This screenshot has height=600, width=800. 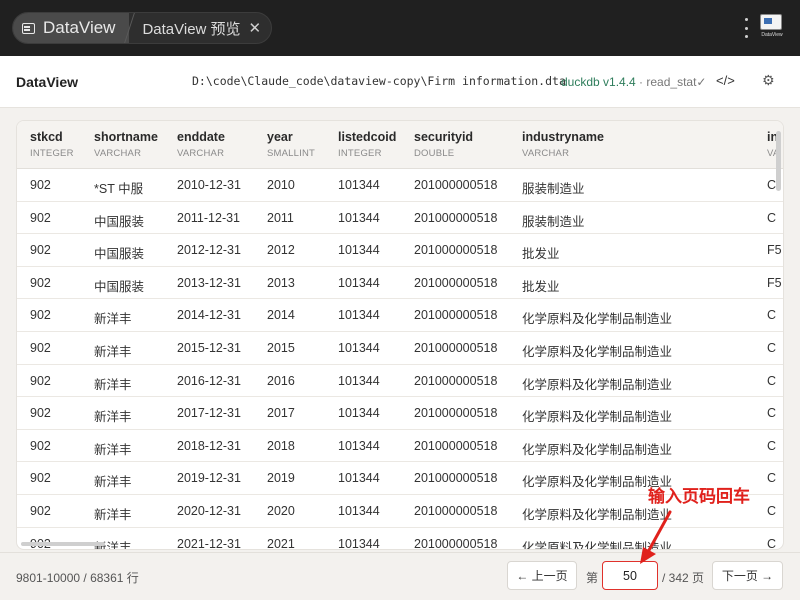 I want to click on more-menu-icon, so click(x=746, y=28).